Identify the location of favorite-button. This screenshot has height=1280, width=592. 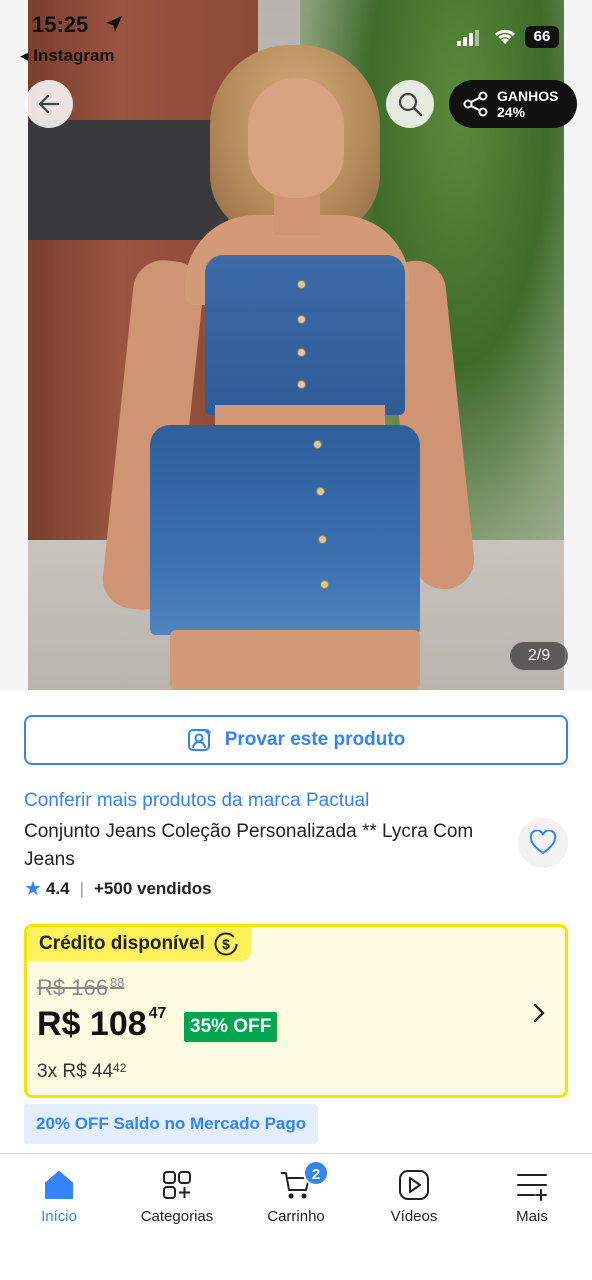
(543, 843).